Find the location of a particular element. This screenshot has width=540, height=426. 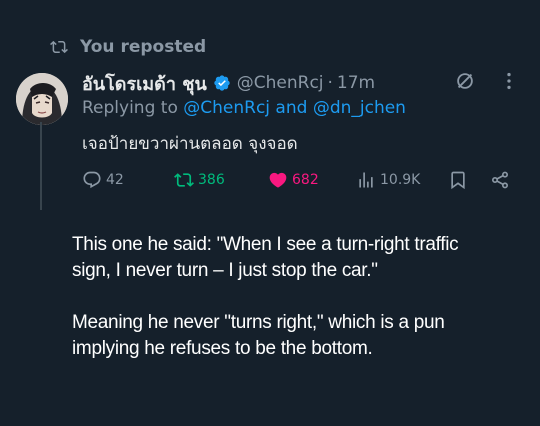

views-count: 10.9K is located at coordinates (400, 180).